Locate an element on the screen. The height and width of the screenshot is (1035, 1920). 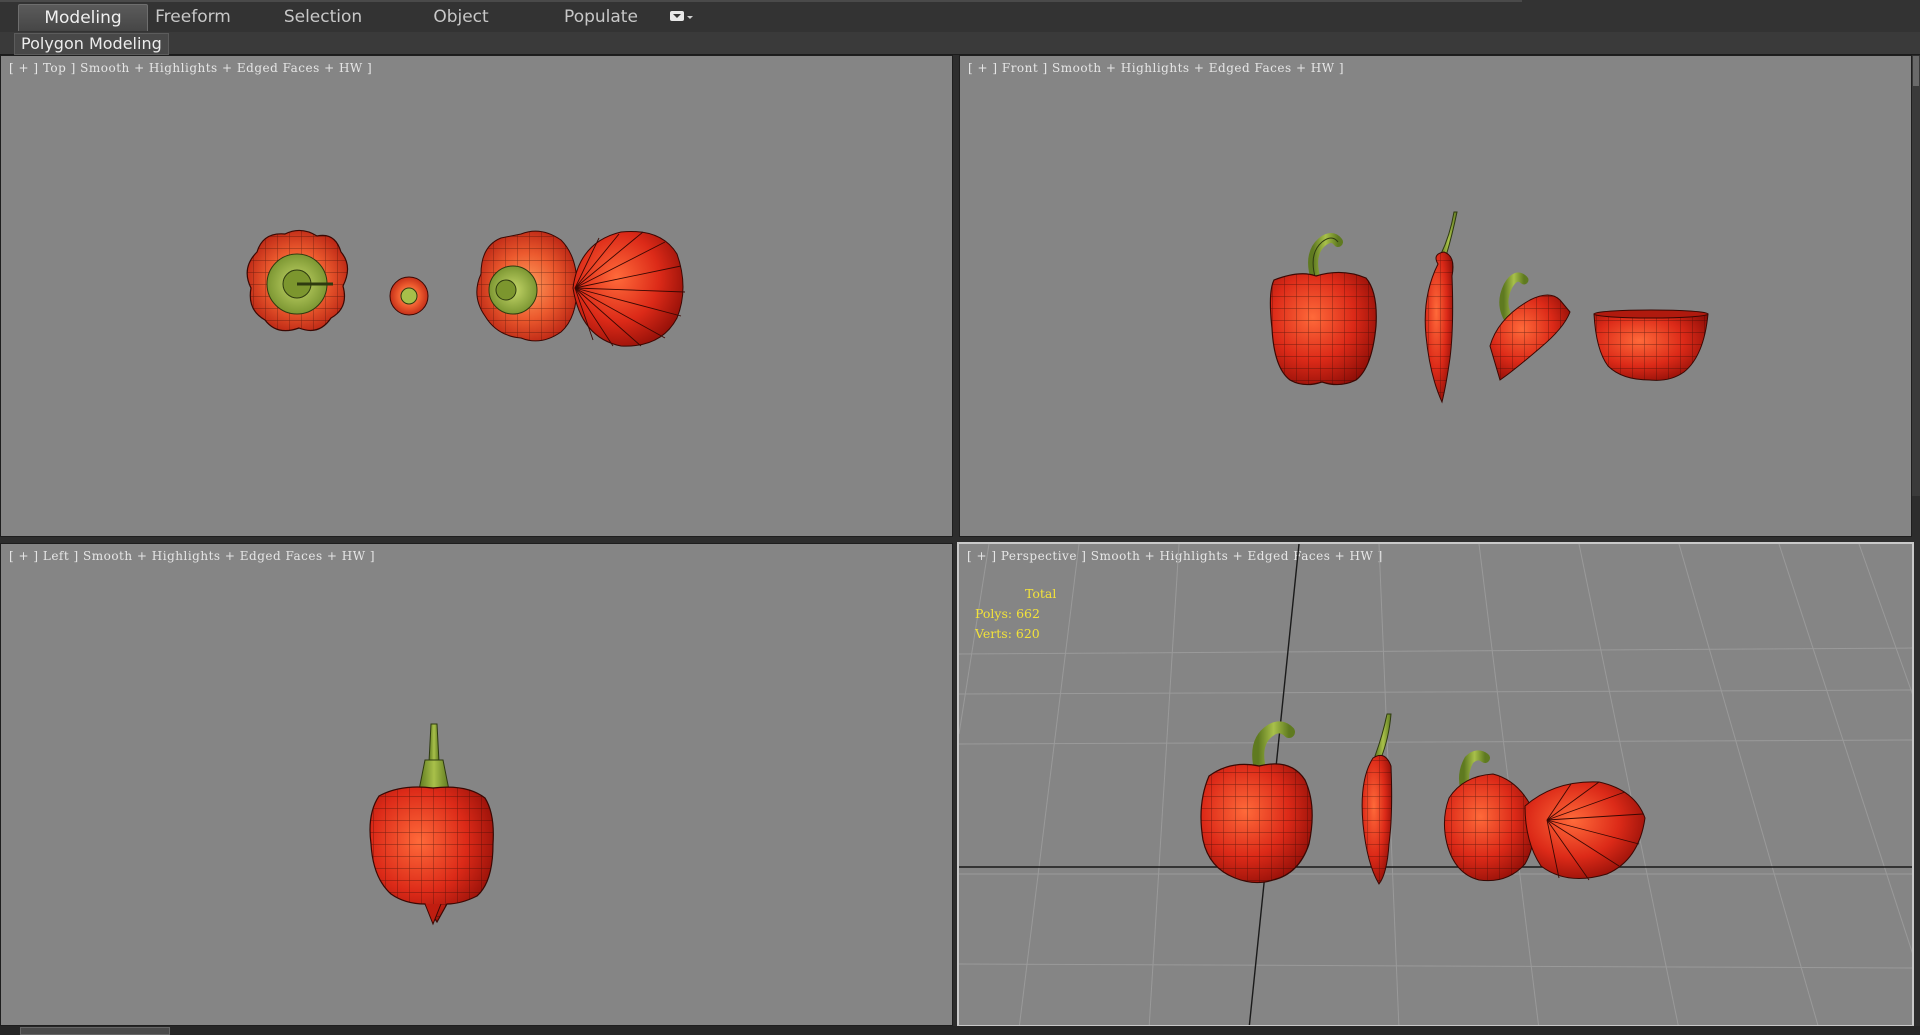
tab-selection: Selection is located at coordinates (323, 17).